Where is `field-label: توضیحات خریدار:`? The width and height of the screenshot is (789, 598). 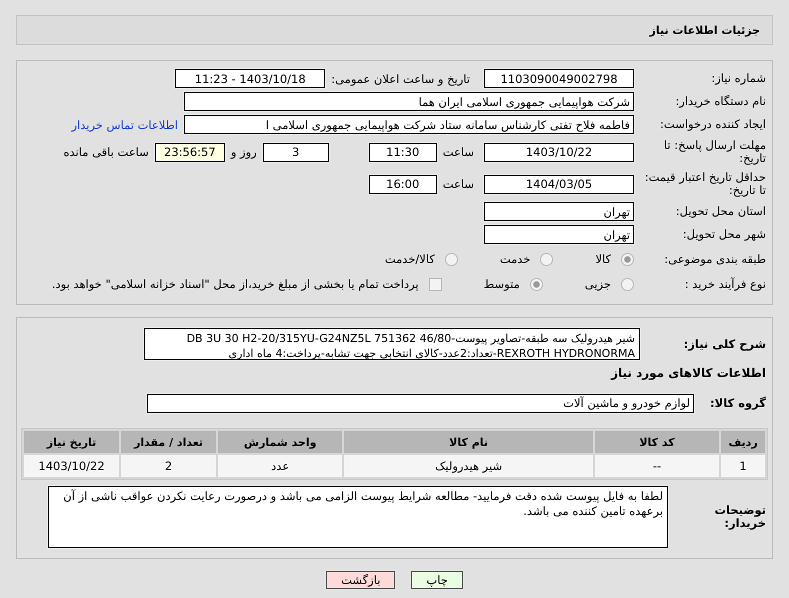 field-label: توضیحات خریدار: is located at coordinates (740, 517).